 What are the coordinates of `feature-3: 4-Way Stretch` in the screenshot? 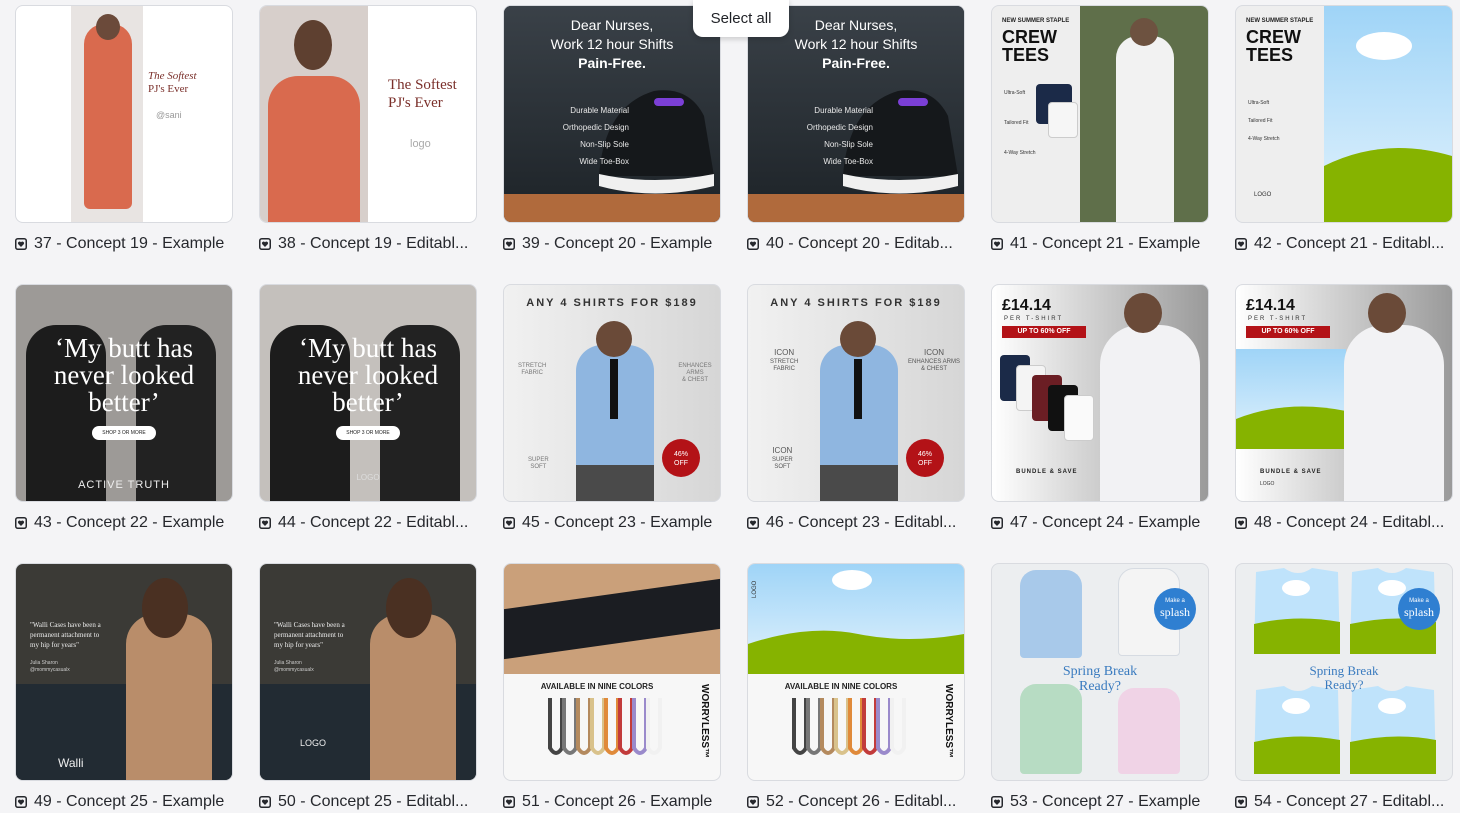 It's located at (1264, 139).